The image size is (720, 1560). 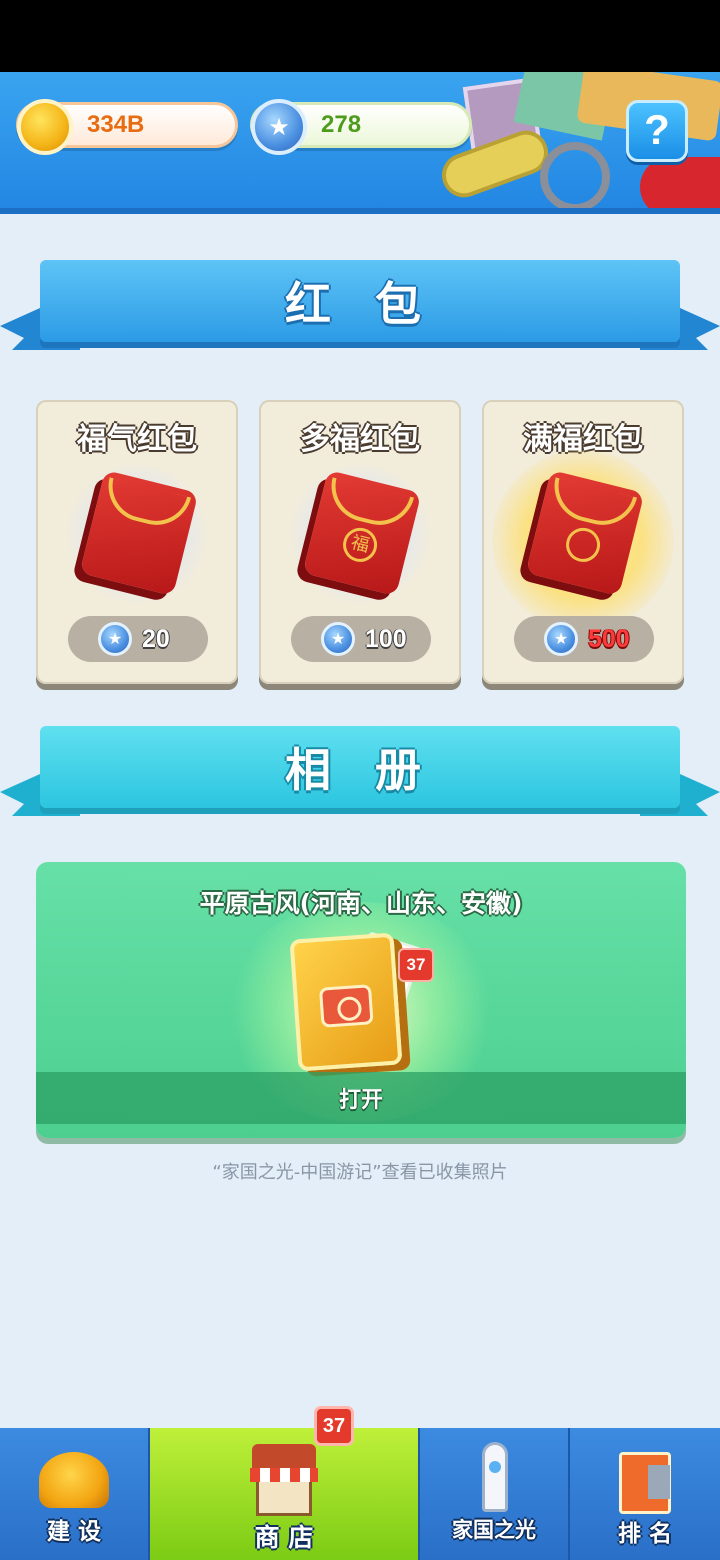 What do you see at coordinates (361, 903) in the screenshot?
I see `album-title: 平原古风(河南、山东、安徽)` at bounding box center [361, 903].